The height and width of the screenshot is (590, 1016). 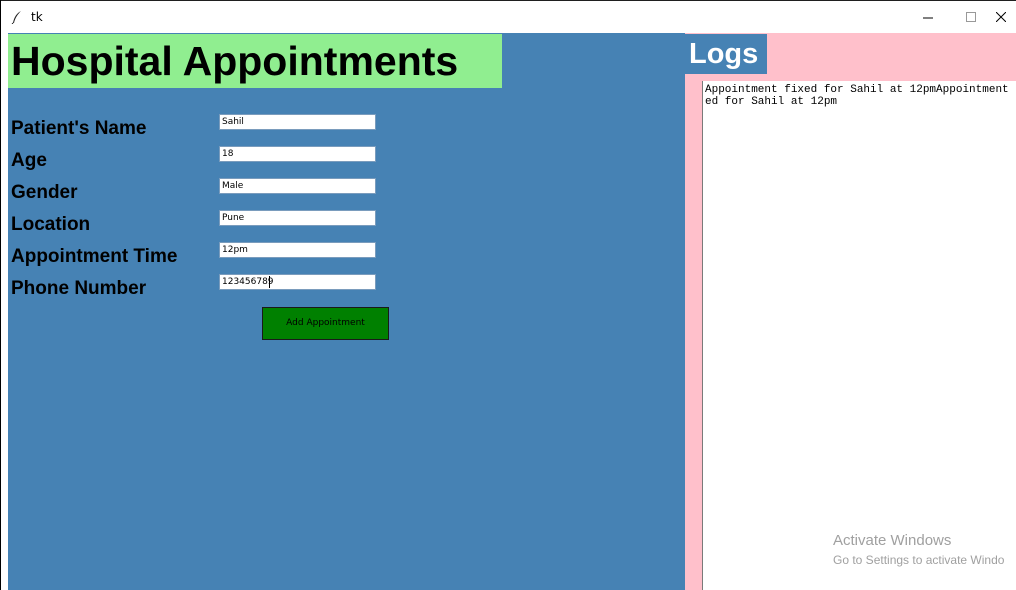 I want to click on text-caret, so click(x=269, y=282).